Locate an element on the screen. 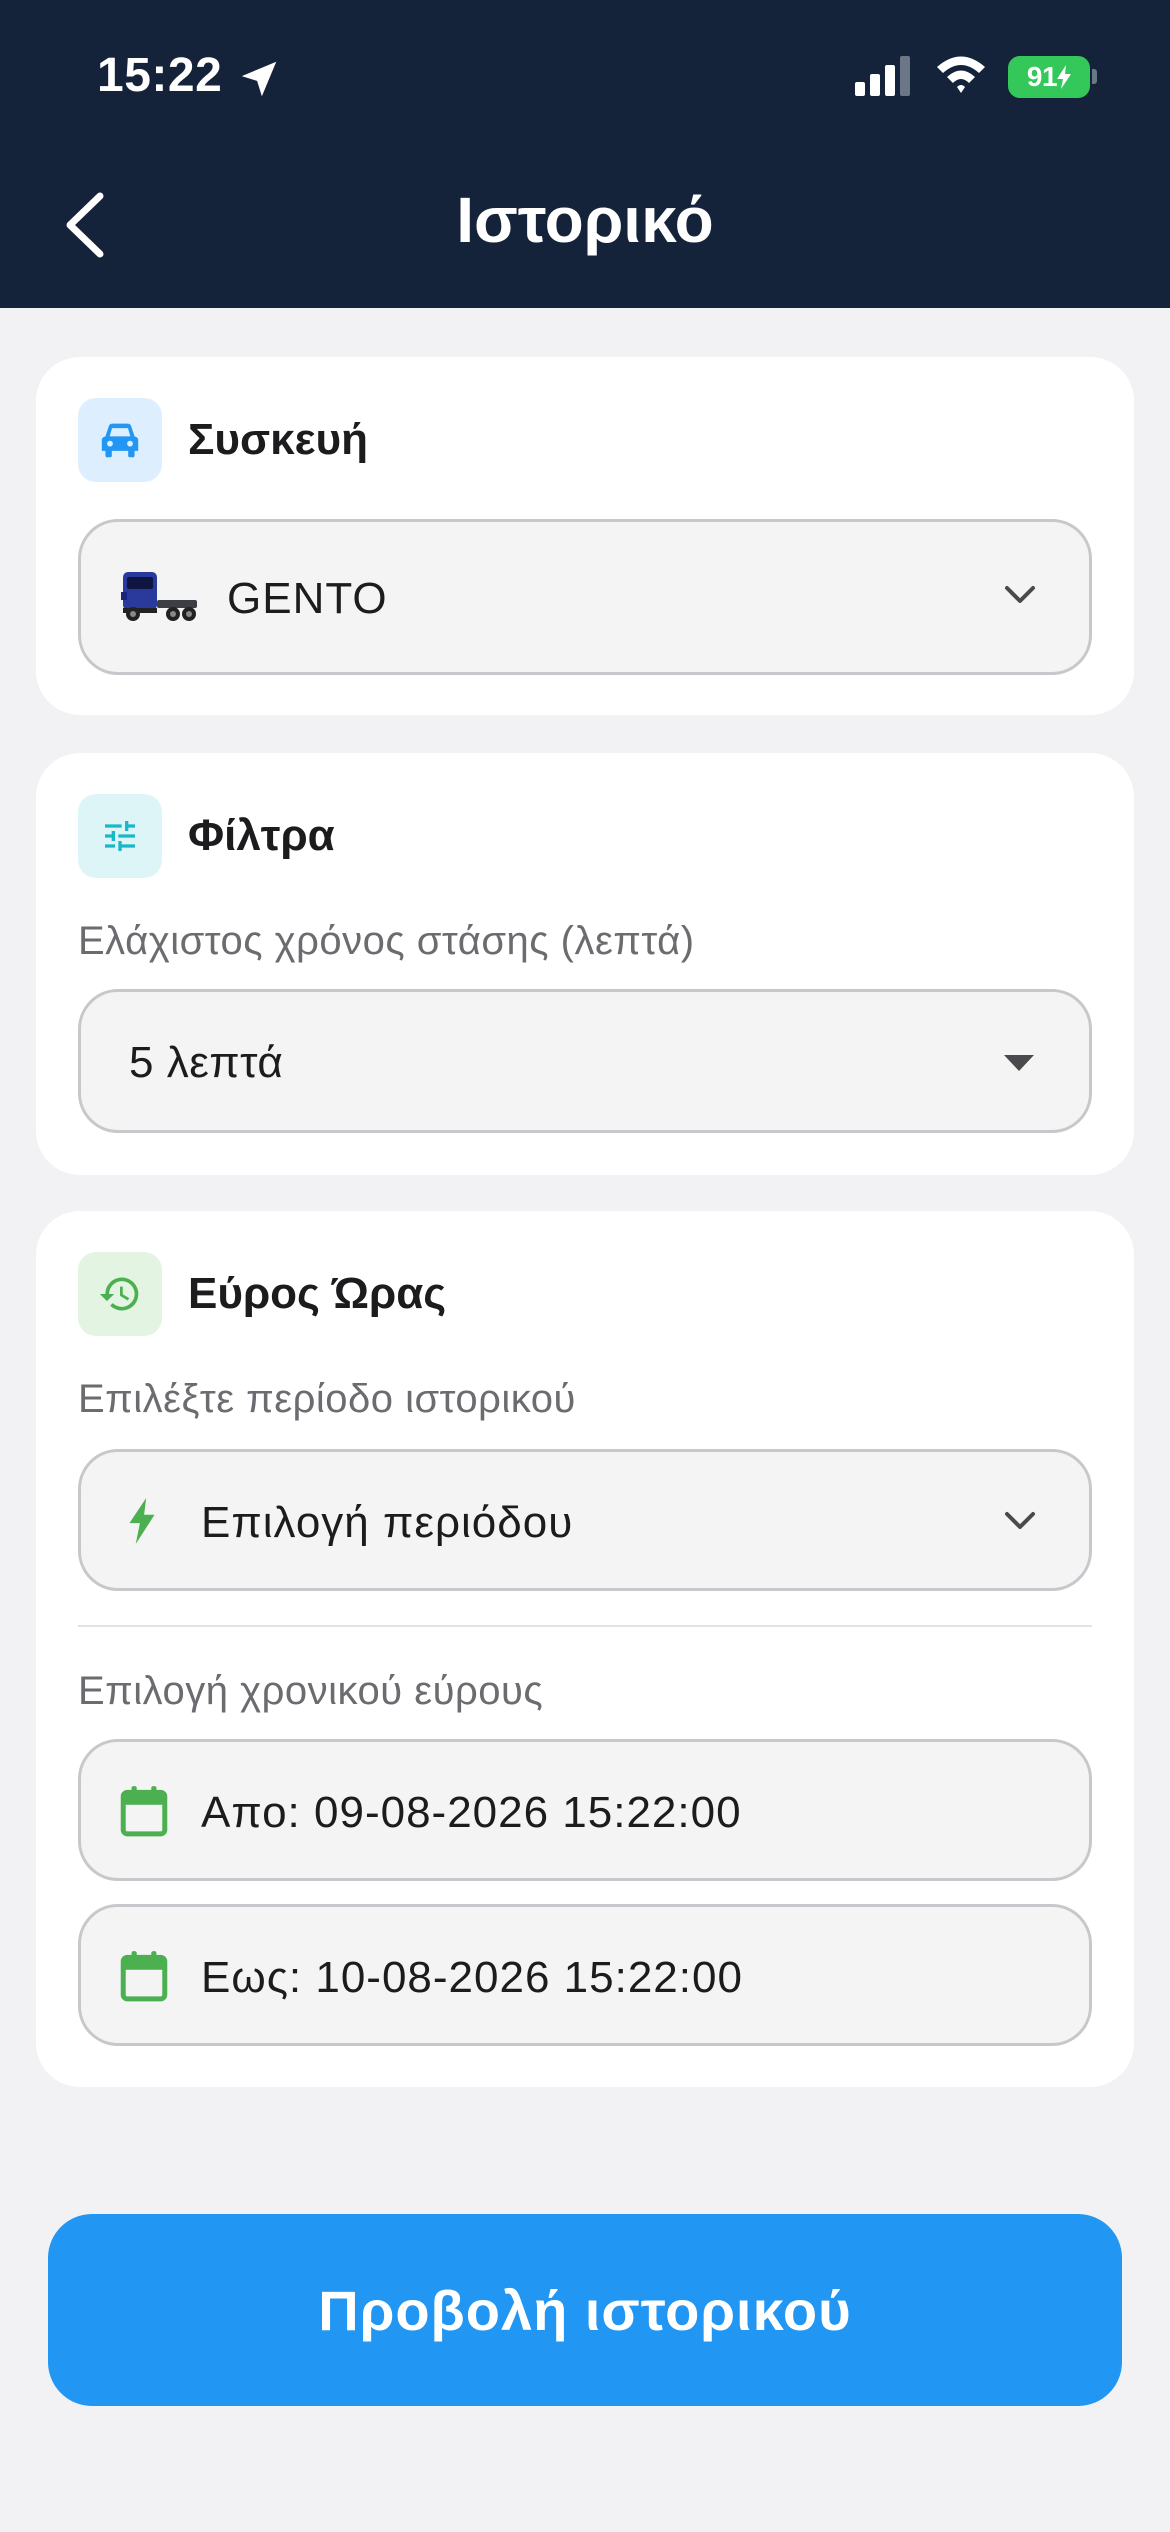 The width and height of the screenshot is (1170, 2532). period-label: Επιλέξτε περίοδο ιστορικού is located at coordinates (327, 1399).